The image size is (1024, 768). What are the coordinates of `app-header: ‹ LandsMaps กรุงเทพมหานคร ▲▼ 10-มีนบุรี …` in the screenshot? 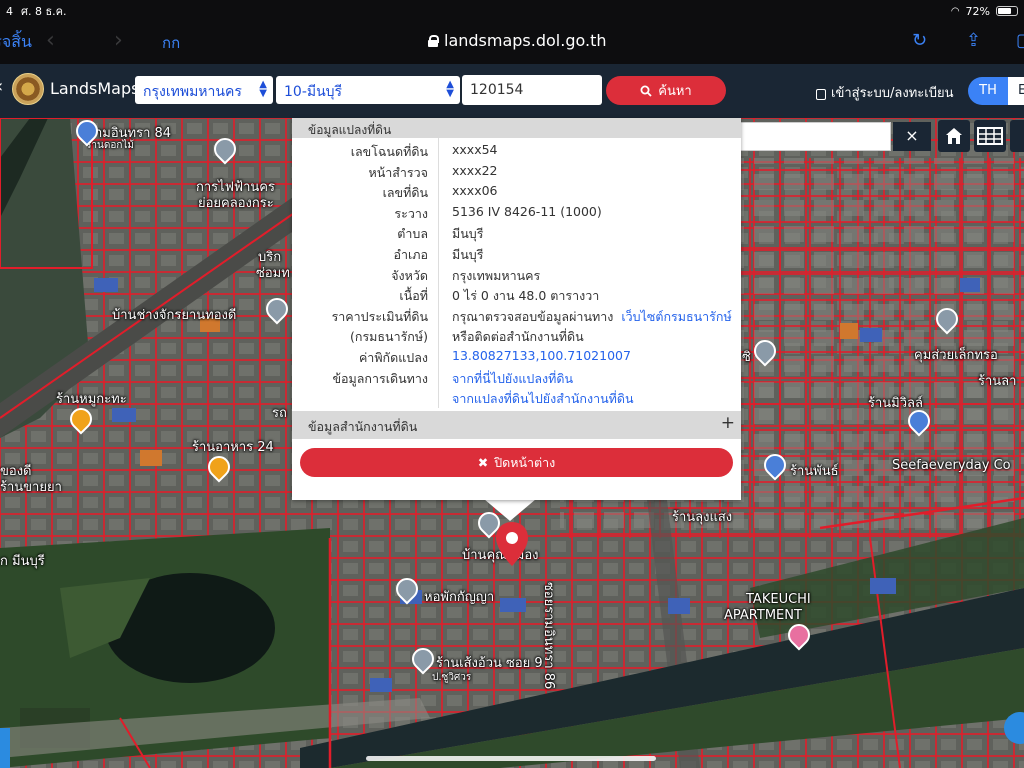 It's located at (512, 91).